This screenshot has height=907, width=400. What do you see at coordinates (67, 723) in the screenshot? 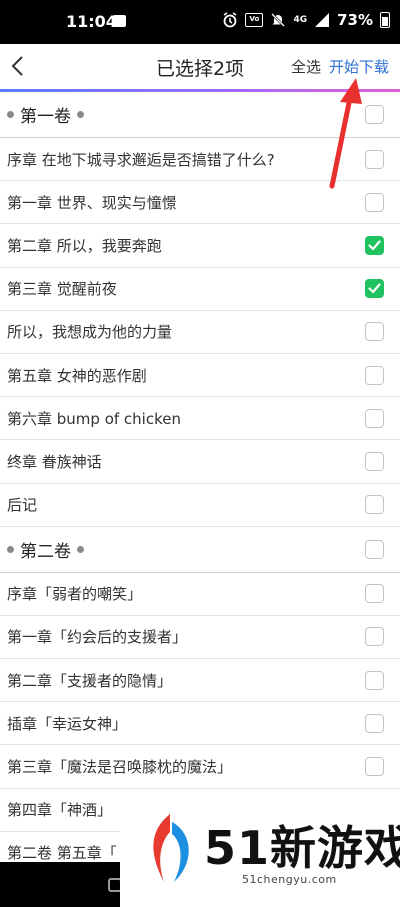
I see `chapter-title: 插章「幸运女神」` at bounding box center [67, 723].